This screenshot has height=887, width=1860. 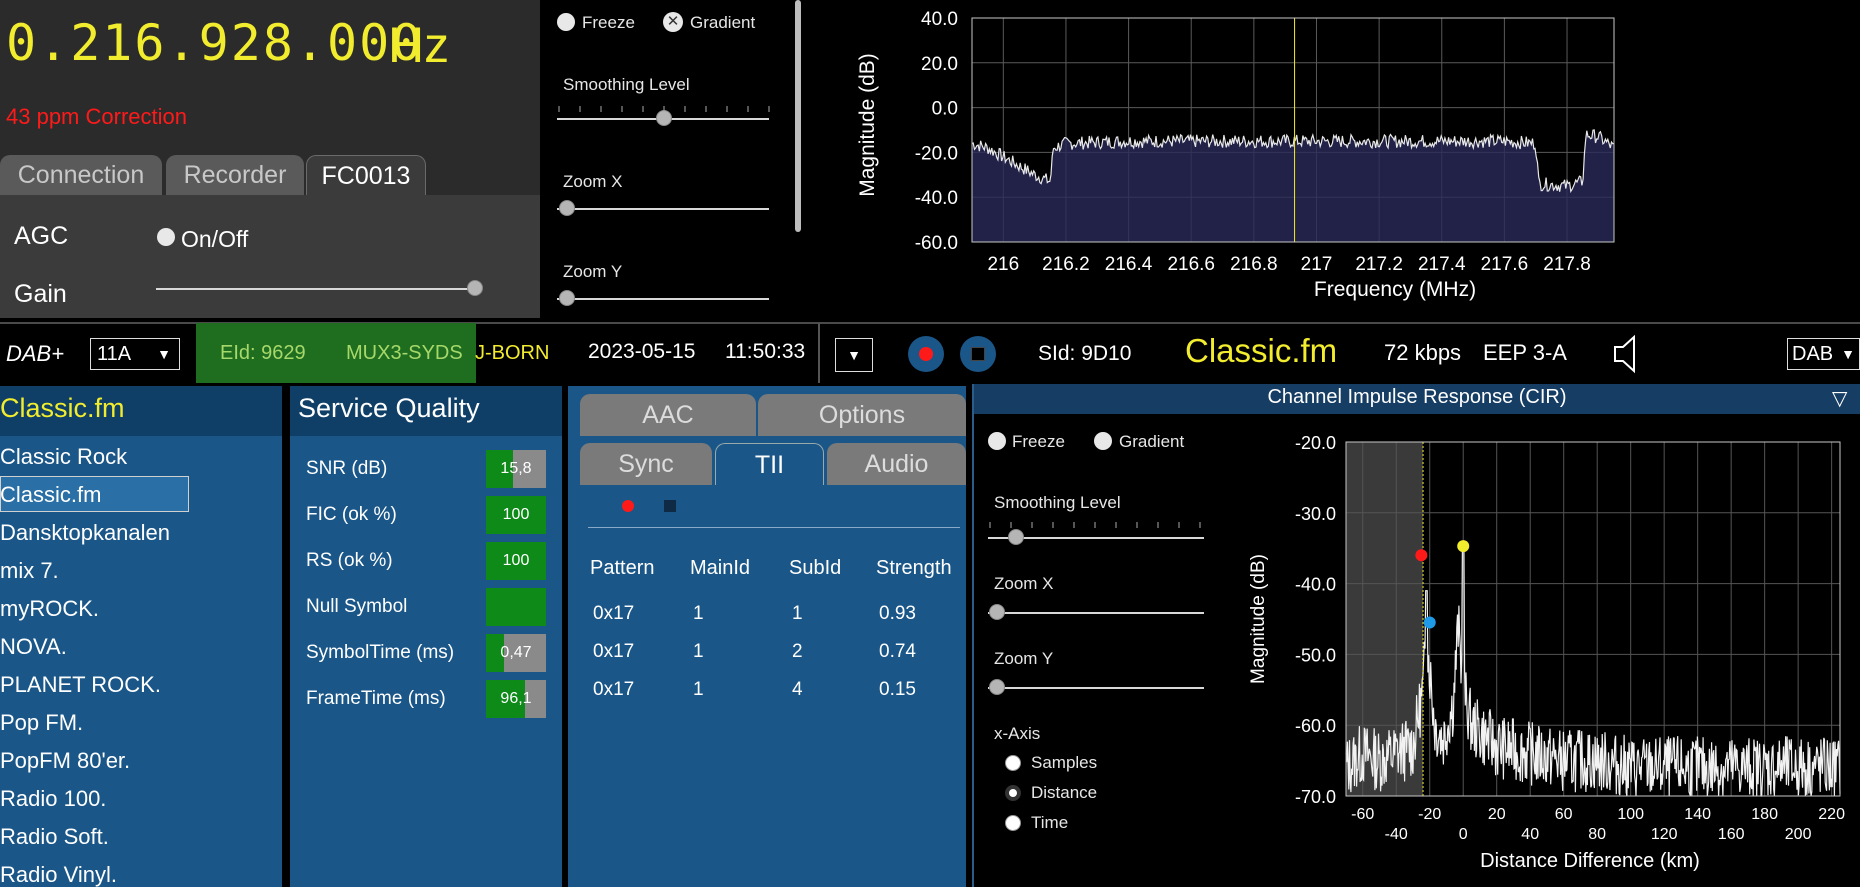 What do you see at coordinates (663, 209) in the screenshot?
I see `zoom-x-slider-track` at bounding box center [663, 209].